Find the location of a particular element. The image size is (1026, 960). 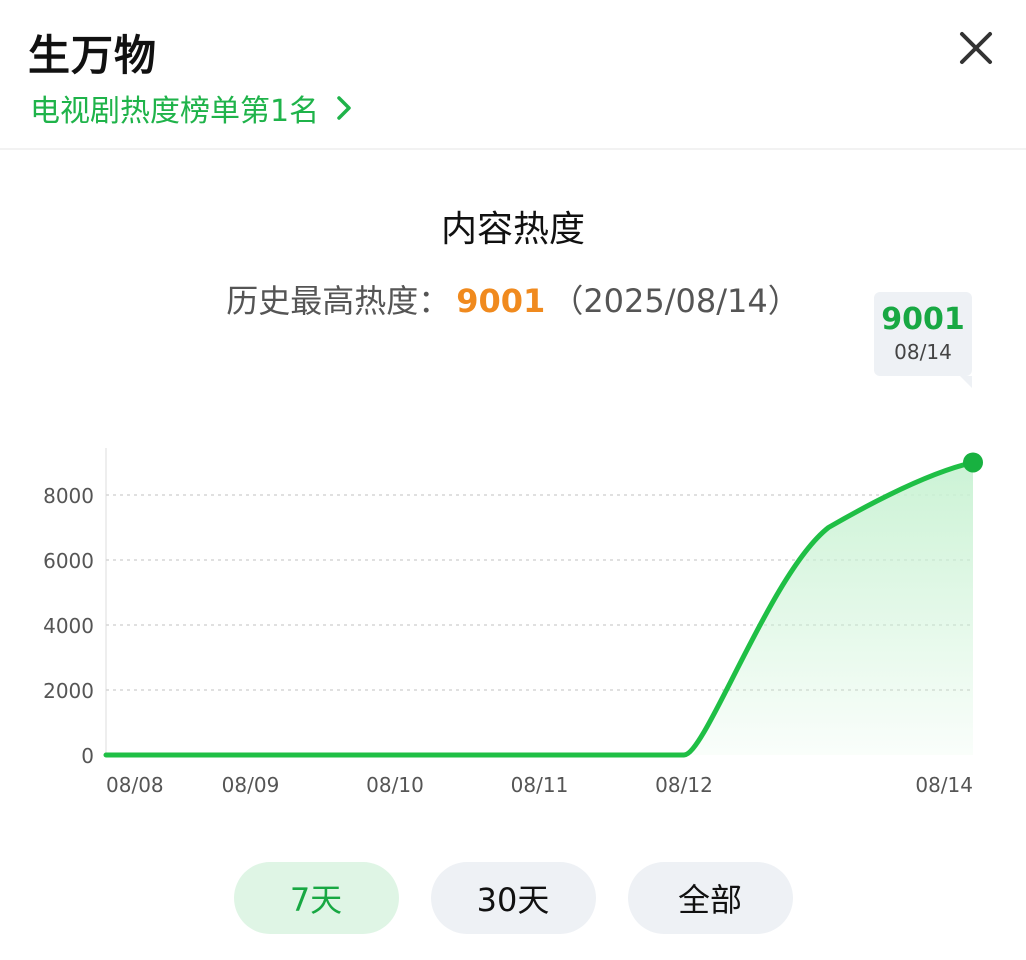

chart-tooltip: 9001 08/14 is located at coordinates (923, 340).